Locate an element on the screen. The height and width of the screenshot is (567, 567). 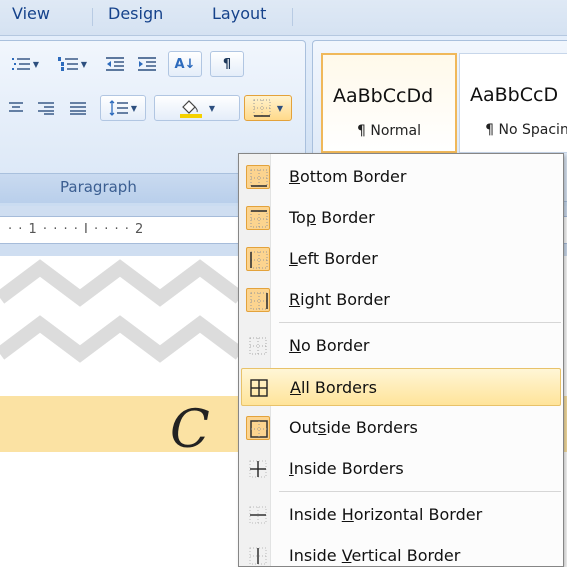
all-borders-icon is located at coordinates (259, 388).